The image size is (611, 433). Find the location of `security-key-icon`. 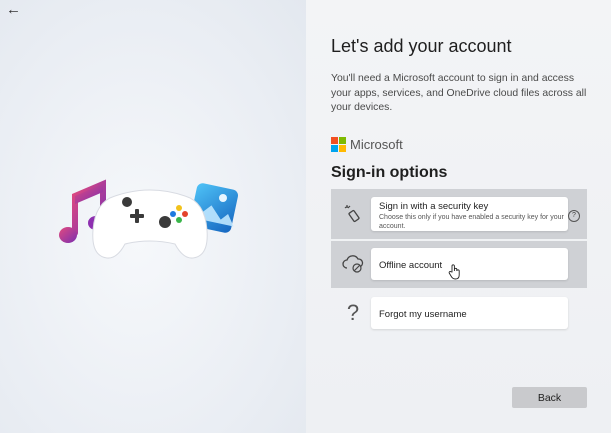

security-key-icon is located at coordinates (353, 214).